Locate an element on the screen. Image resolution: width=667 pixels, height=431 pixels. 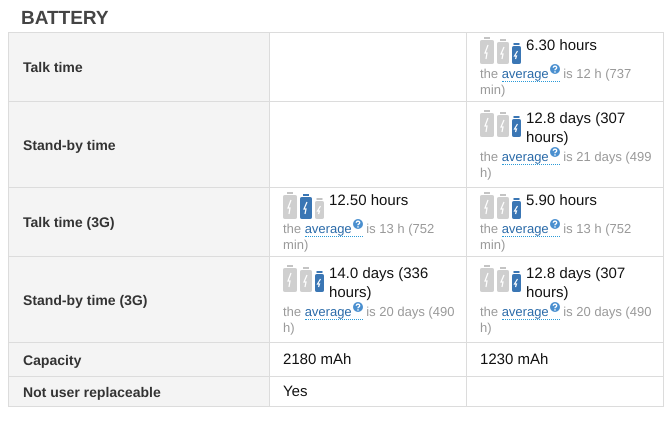
value-text: 1230 mAh is located at coordinates (514, 359).